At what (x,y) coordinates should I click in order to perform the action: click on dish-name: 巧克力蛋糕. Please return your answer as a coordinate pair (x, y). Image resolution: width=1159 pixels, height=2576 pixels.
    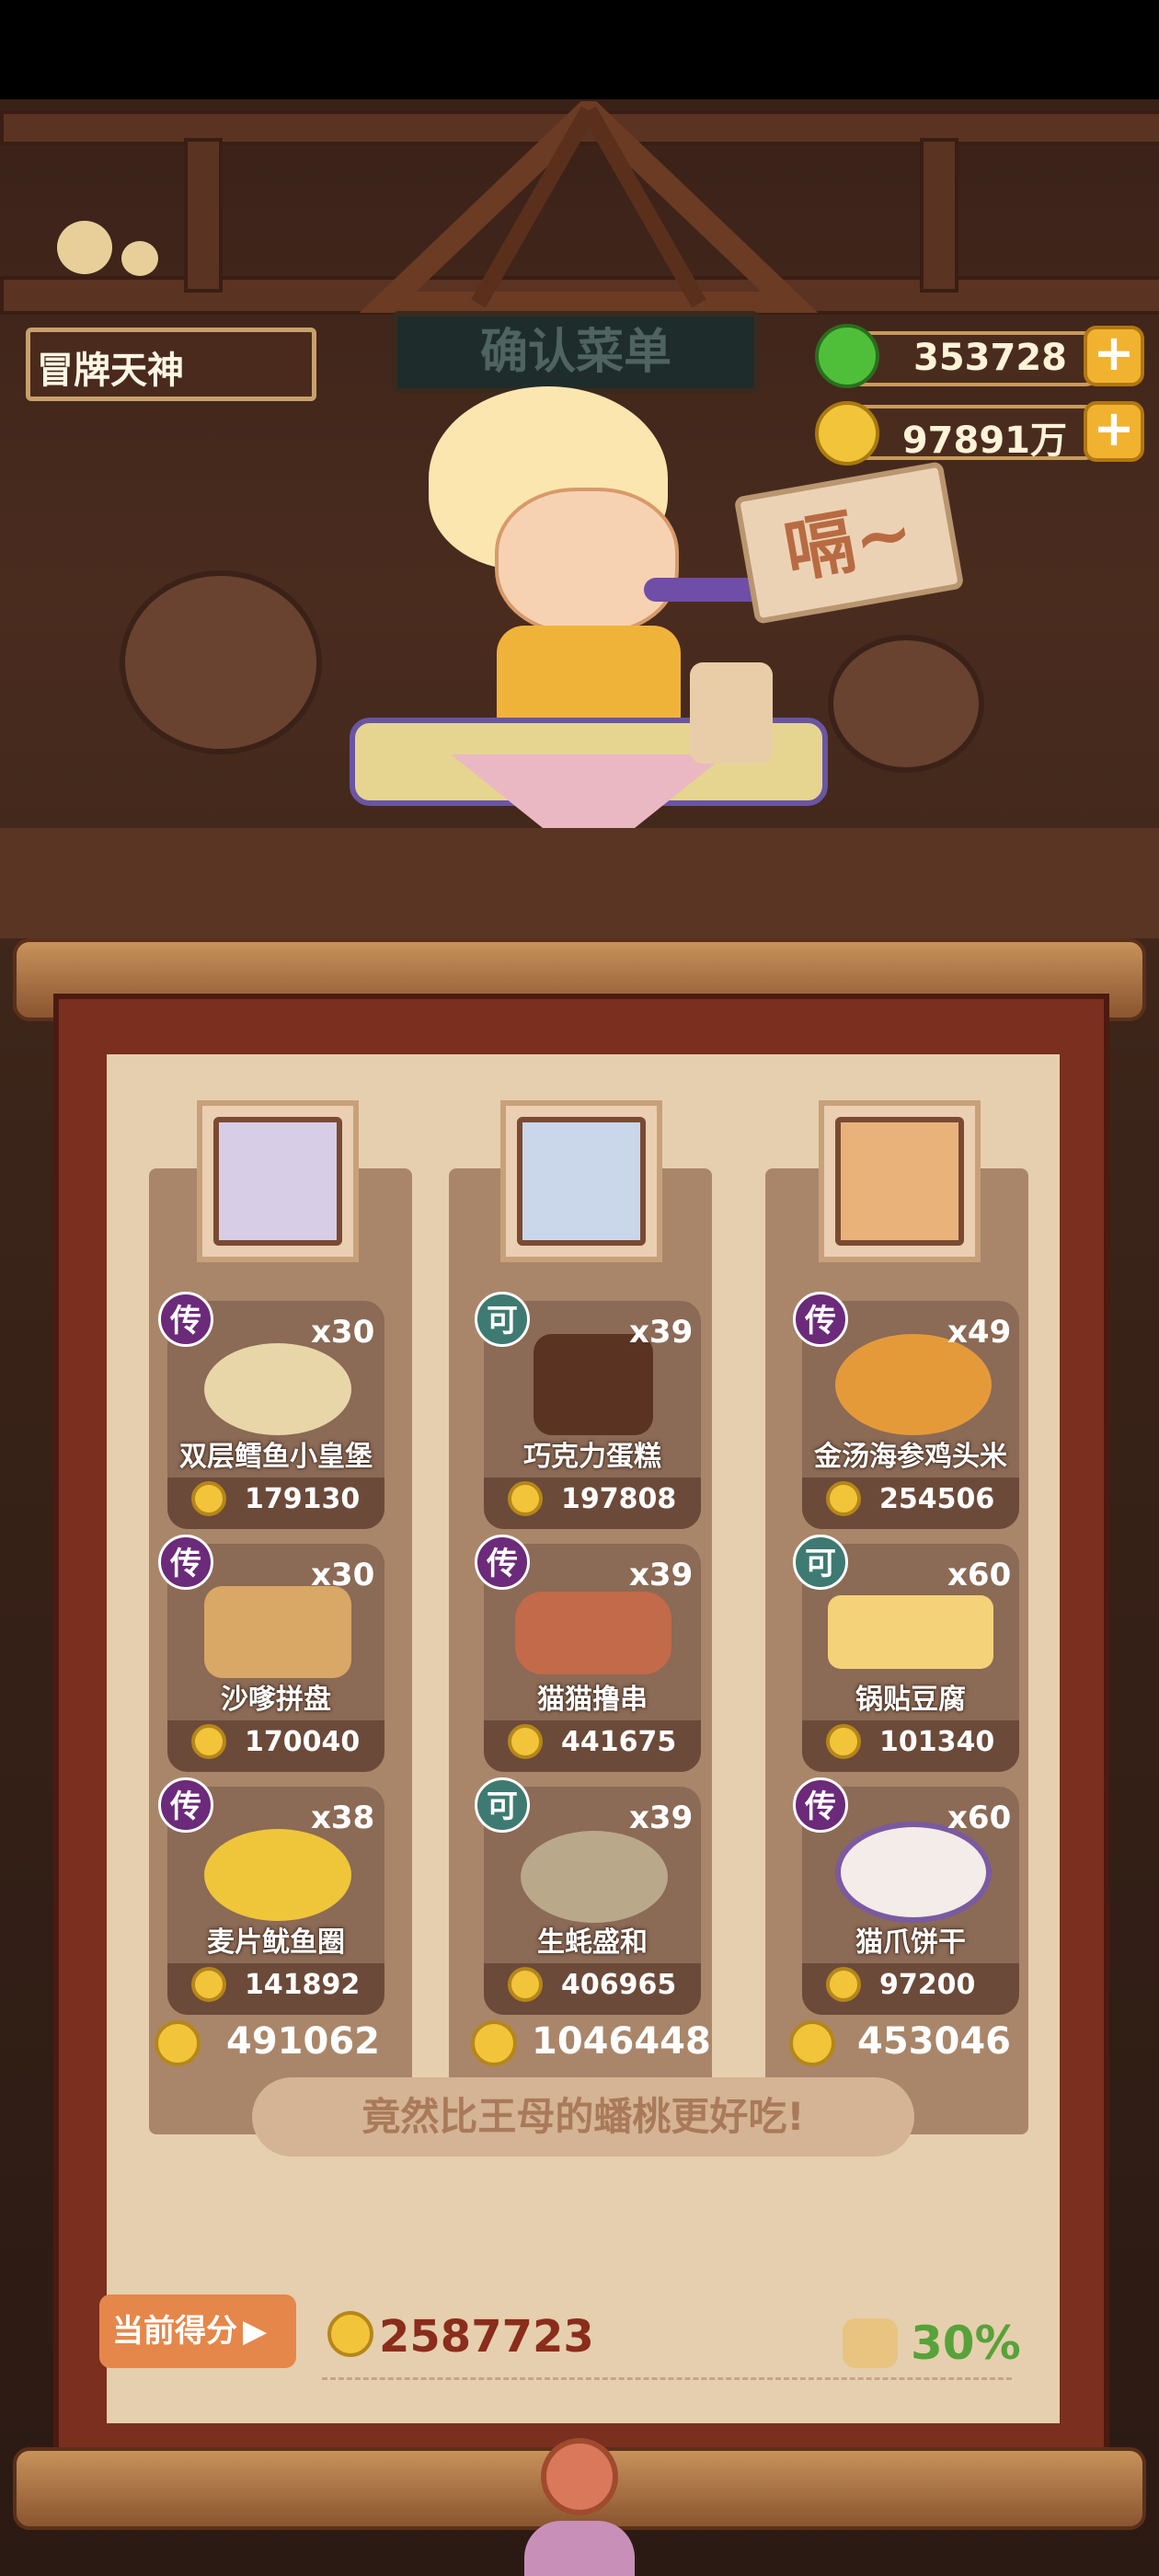
    Looking at the image, I should click on (592, 1457).